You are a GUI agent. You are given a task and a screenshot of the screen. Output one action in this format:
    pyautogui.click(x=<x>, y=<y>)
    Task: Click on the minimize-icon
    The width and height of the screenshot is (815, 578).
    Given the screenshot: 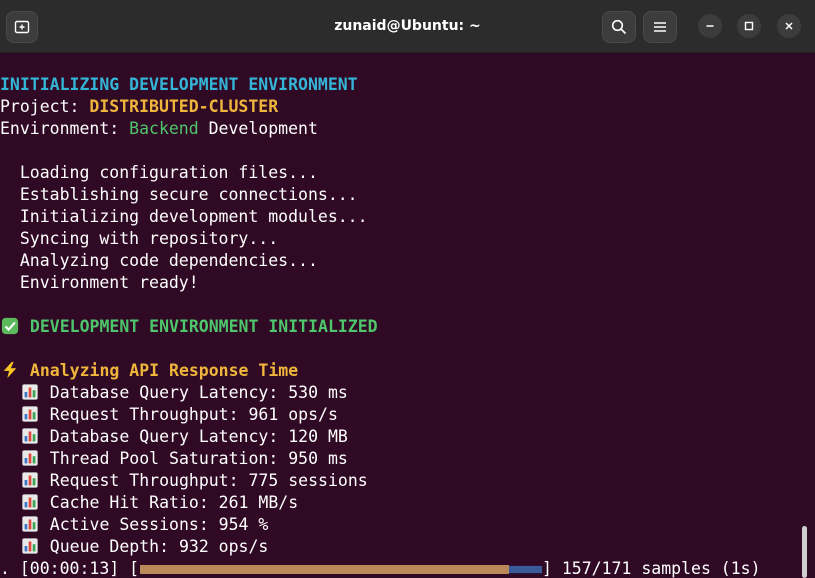 What is the action you would take?
    pyautogui.click(x=710, y=26)
    